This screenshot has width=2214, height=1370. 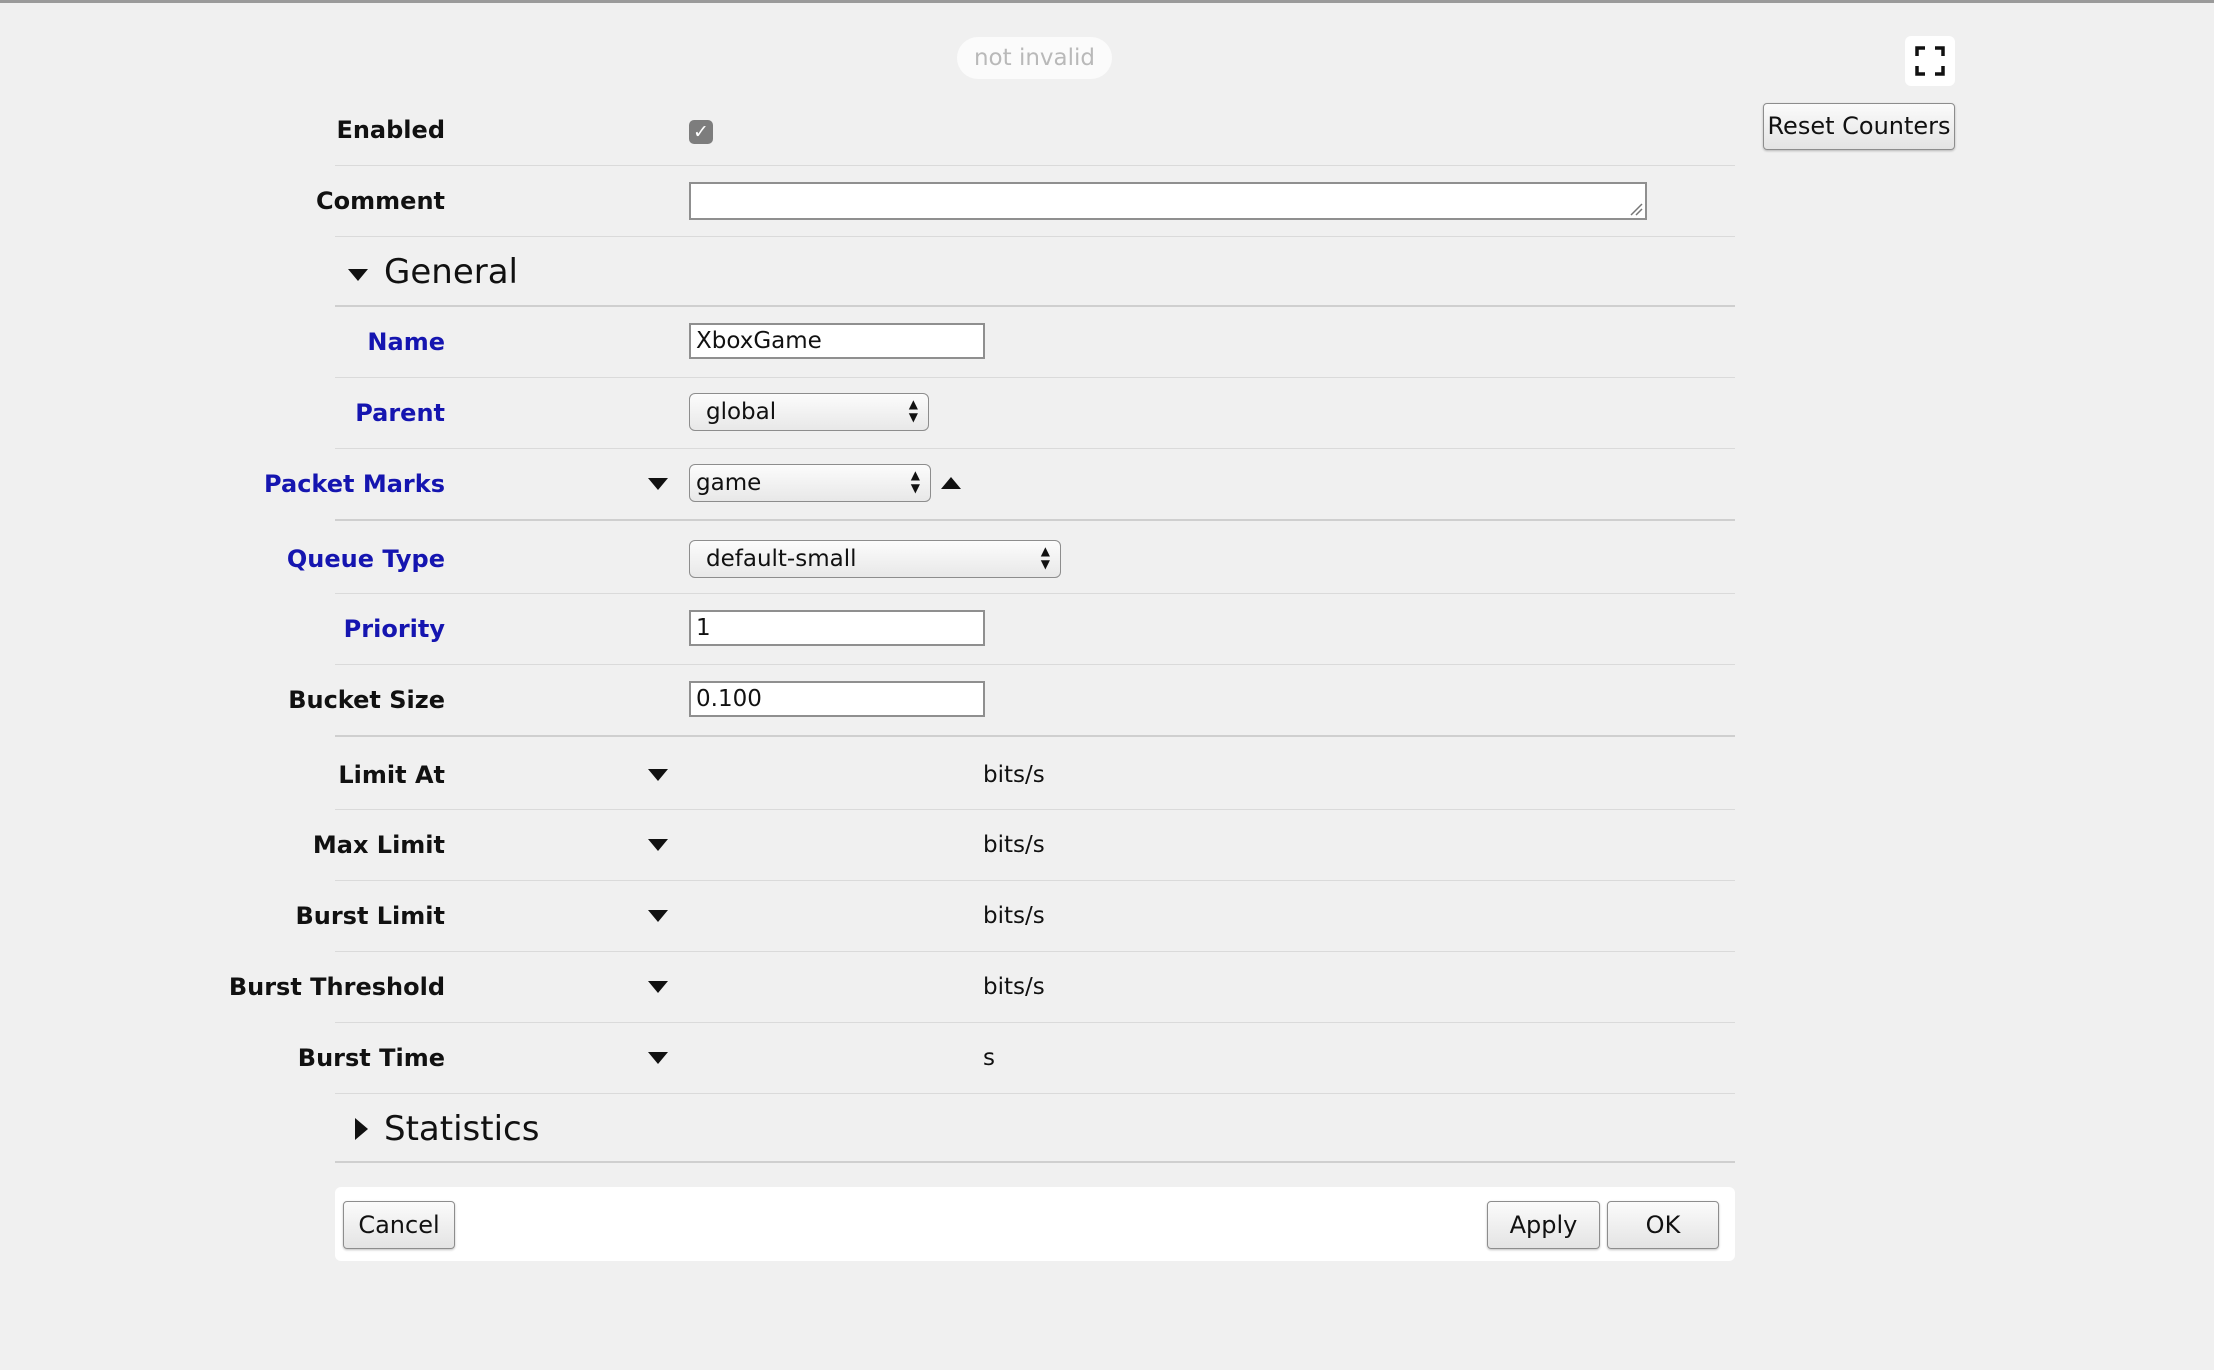 I want to click on apply-button: Apply, so click(x=1543, y=1225).